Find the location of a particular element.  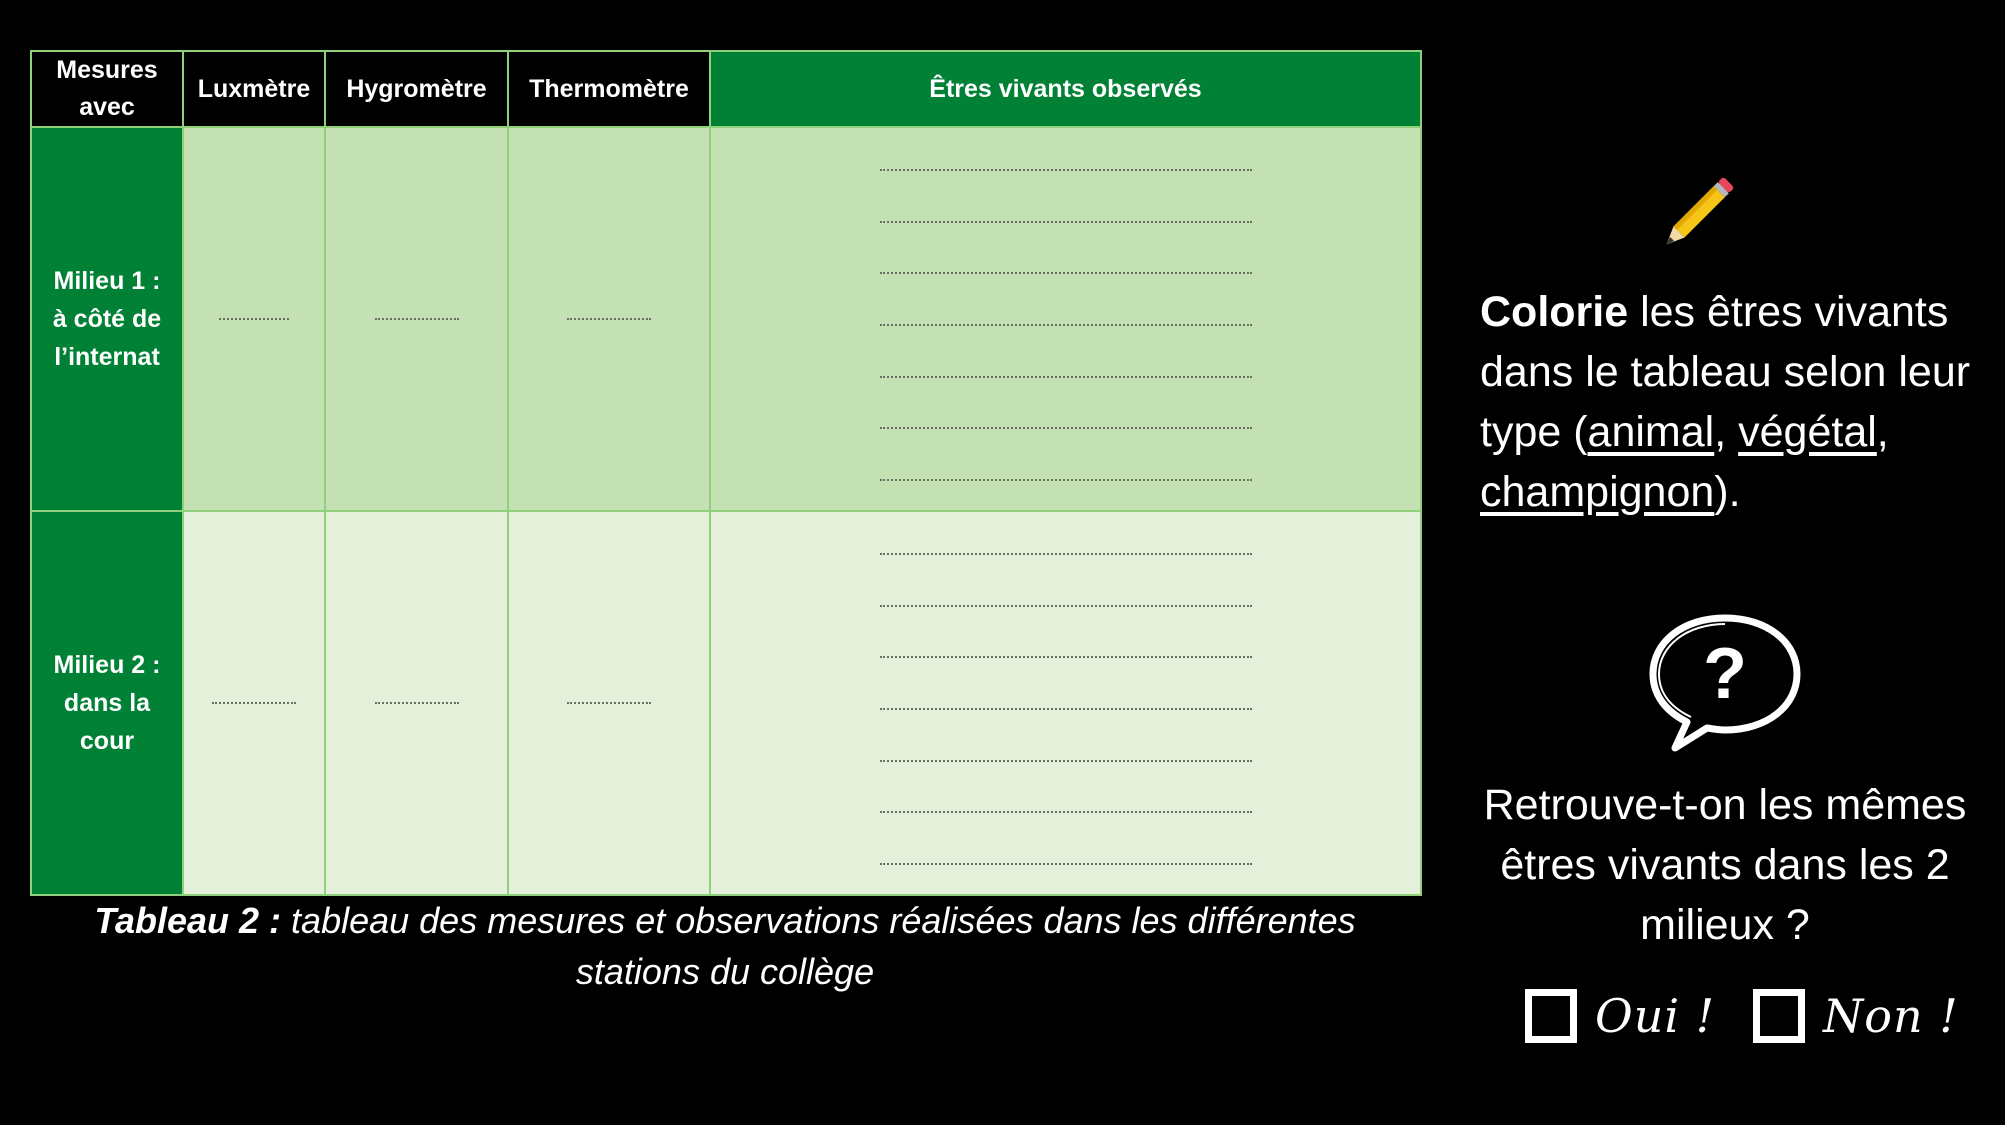

choice-non: Non ! is located at coordinates (1856, 1016).